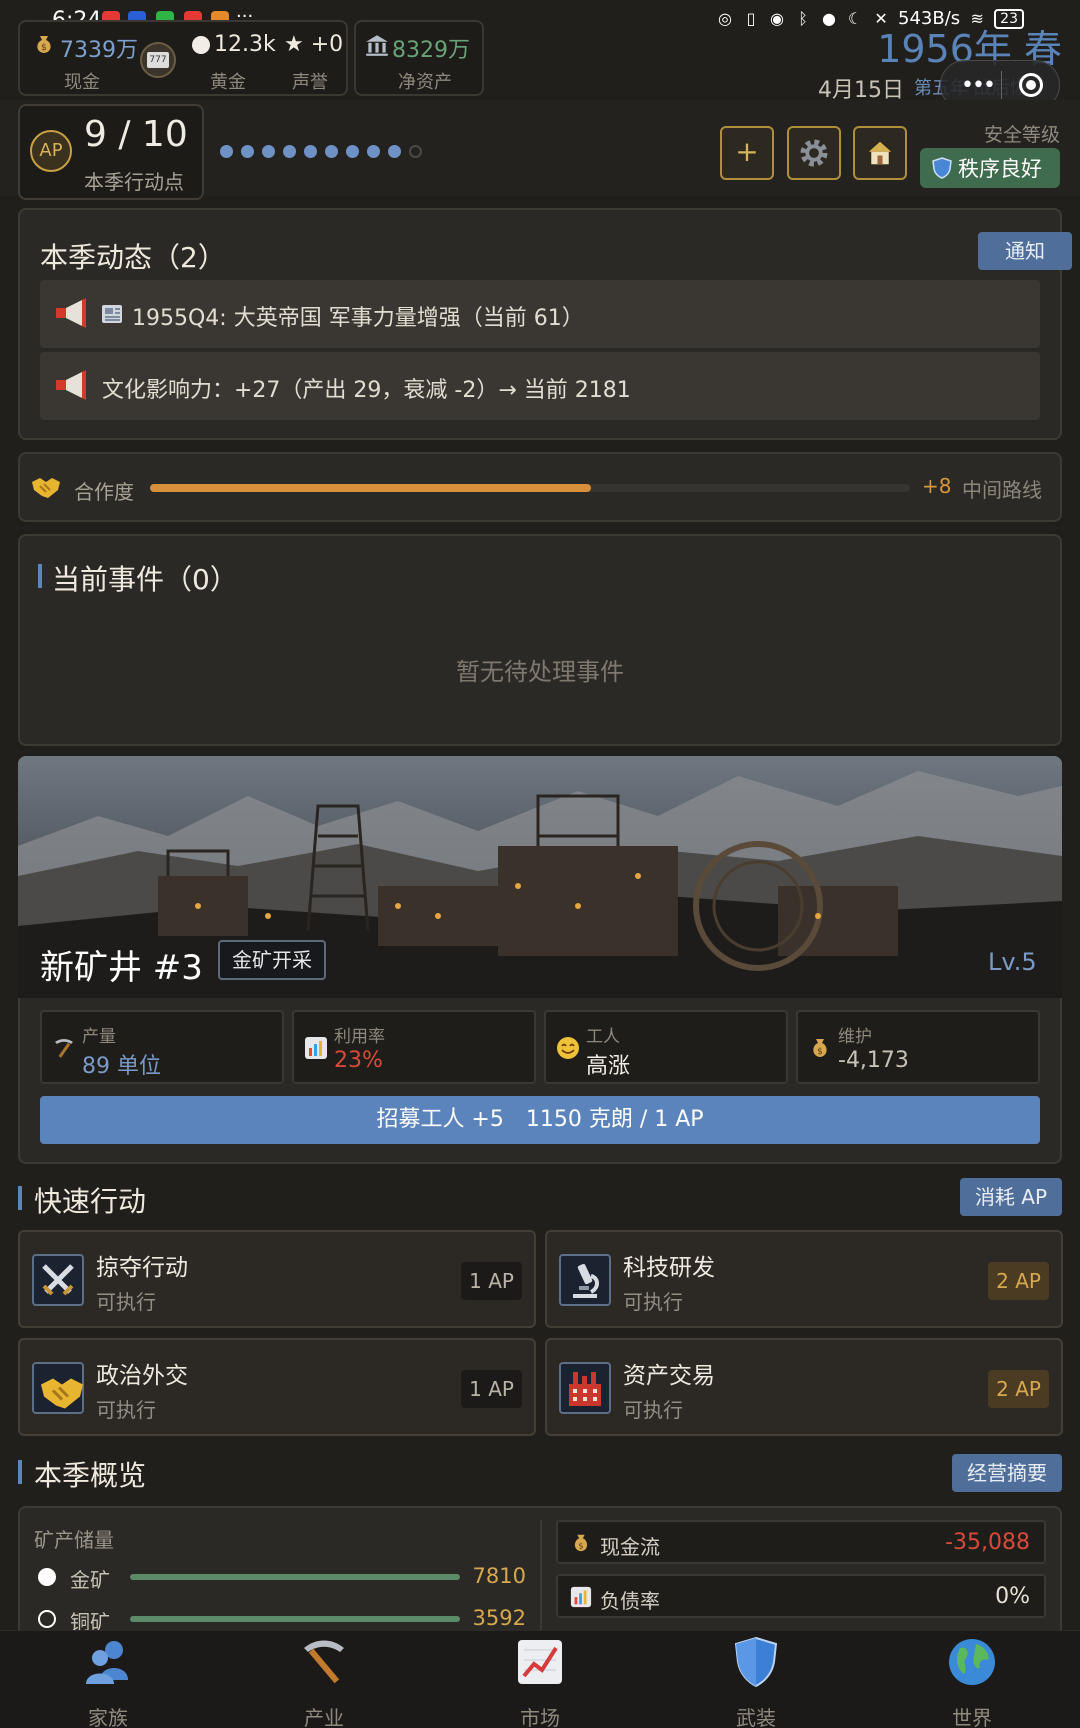  What do you see at coordinates (108, 1717) in the screenshot?
I see `nav-label: 家族` at bounding box center [108, 1717].